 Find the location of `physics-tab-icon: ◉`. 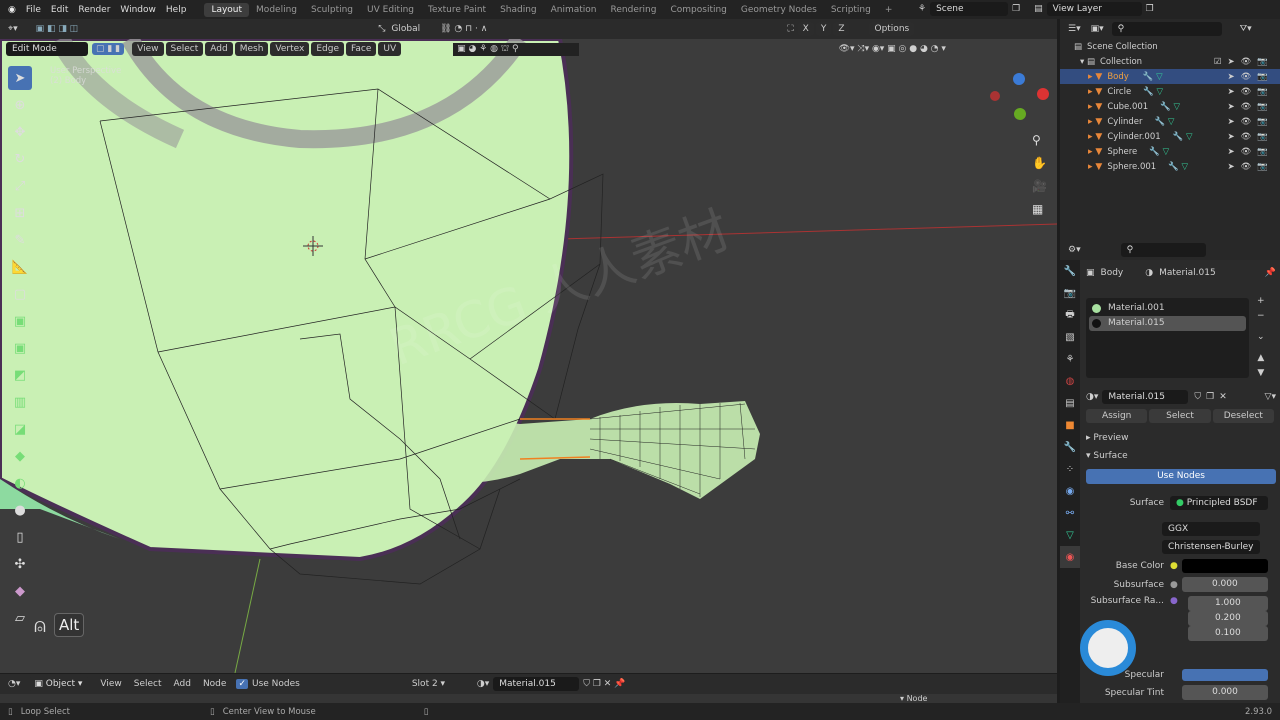

physics-tab-icon: ◉ is located at coordinates (1070, 491).